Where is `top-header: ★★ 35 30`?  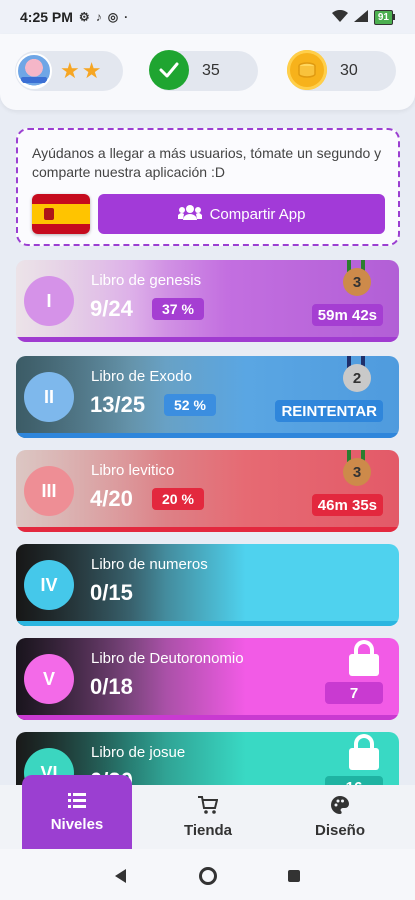 top-header: ★★ 35 30 is located at coordinates (207, 72).